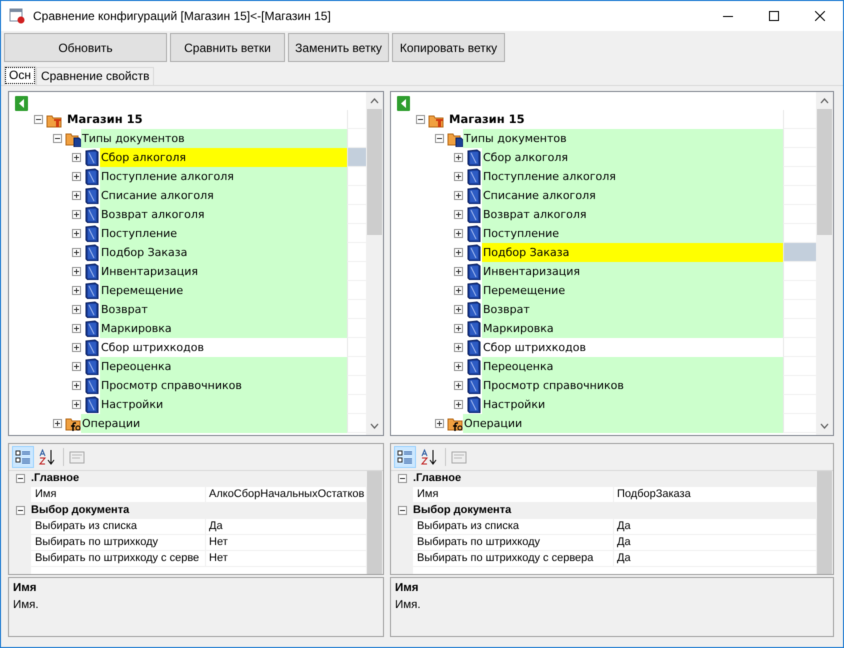 The image size is (844, 648). I want to click on toolbar-button: Копировать ветку, so click(448, 47).